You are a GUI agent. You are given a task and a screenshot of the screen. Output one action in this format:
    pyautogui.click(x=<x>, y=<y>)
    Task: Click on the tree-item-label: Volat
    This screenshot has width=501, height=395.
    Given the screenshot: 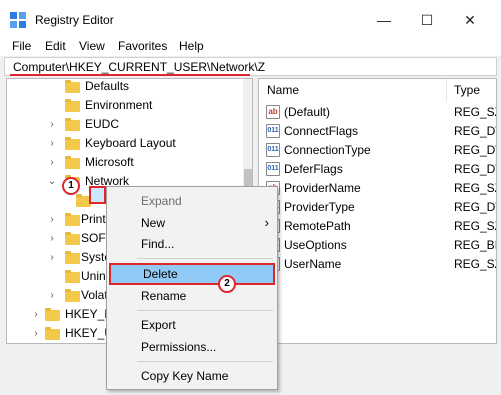 What is the action you would take?
    pyautogui.click(x=94, y=295)
    